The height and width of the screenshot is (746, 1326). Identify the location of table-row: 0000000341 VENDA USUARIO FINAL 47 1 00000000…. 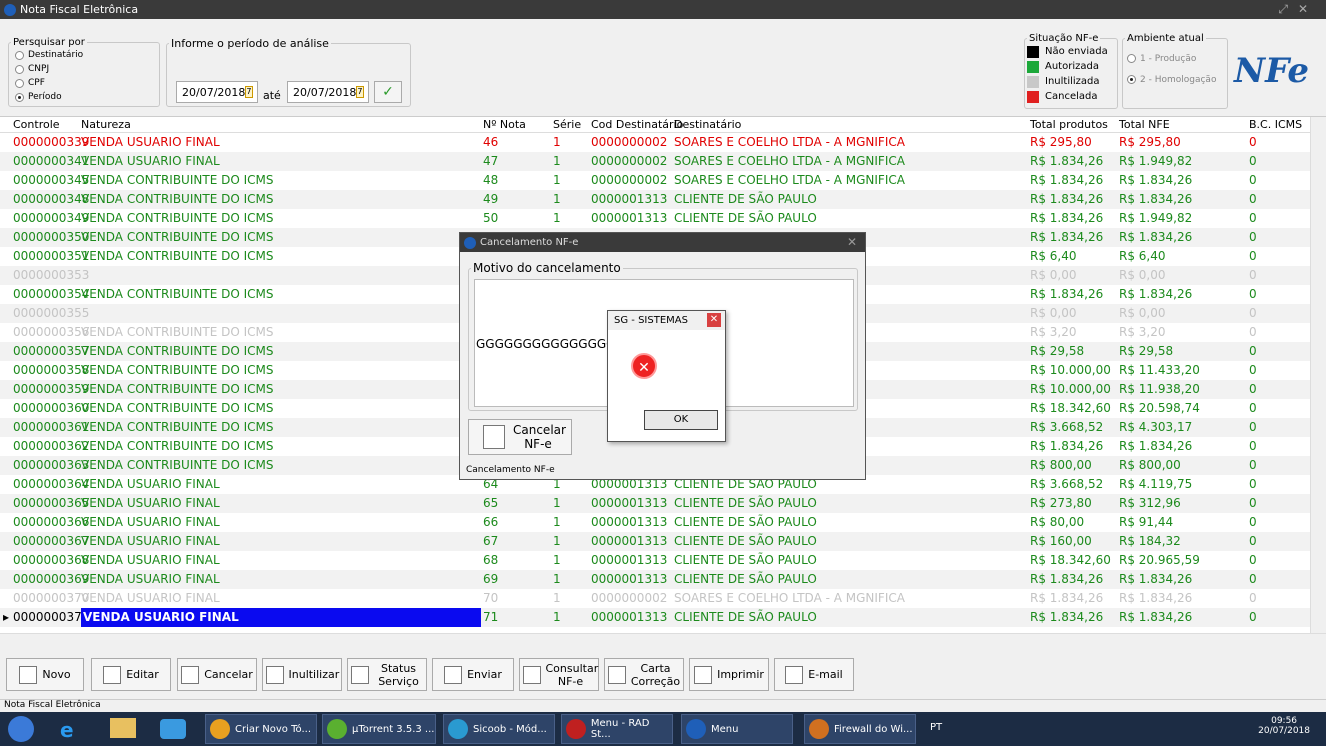
(655, 161).